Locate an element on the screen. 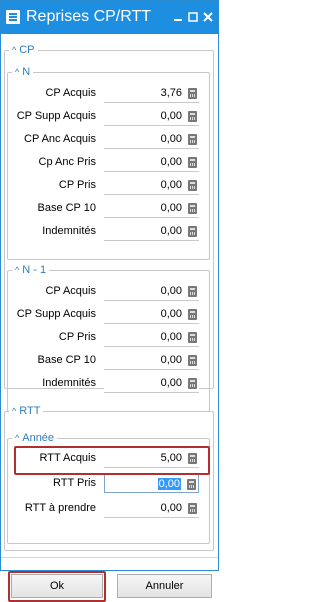  cp-n1-row-supp-acquis: CP Supp Acquis 0,00 is located at coordinates (108, 315).